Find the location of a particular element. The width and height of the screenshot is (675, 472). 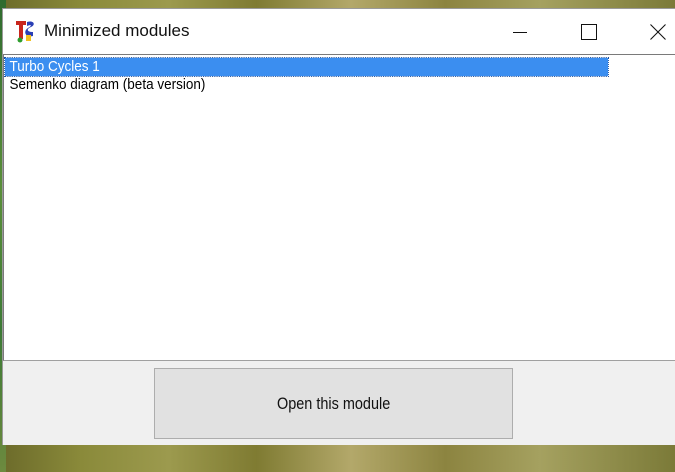

window-title: Minimized modules is located at coordinates (117, 30).